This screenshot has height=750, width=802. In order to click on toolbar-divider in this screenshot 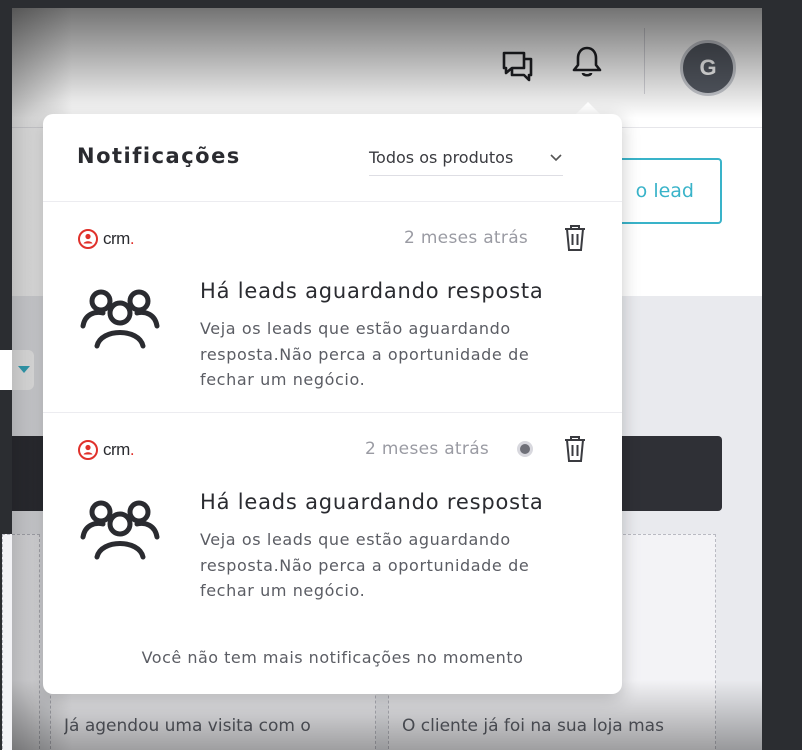, I will do `click(644, 61)`.